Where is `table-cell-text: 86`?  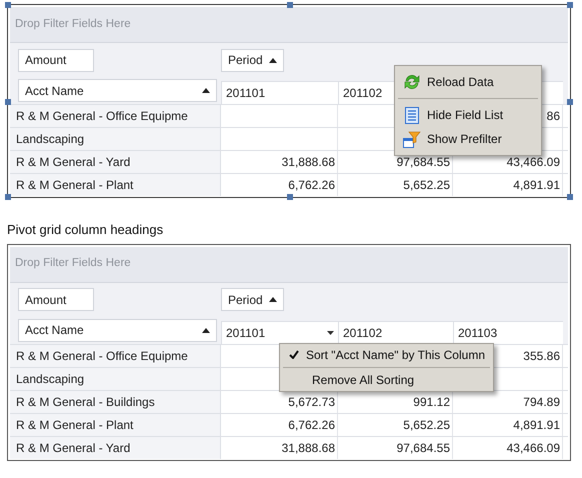
table-cell-text: 86 is located at coordinates (553, 116).